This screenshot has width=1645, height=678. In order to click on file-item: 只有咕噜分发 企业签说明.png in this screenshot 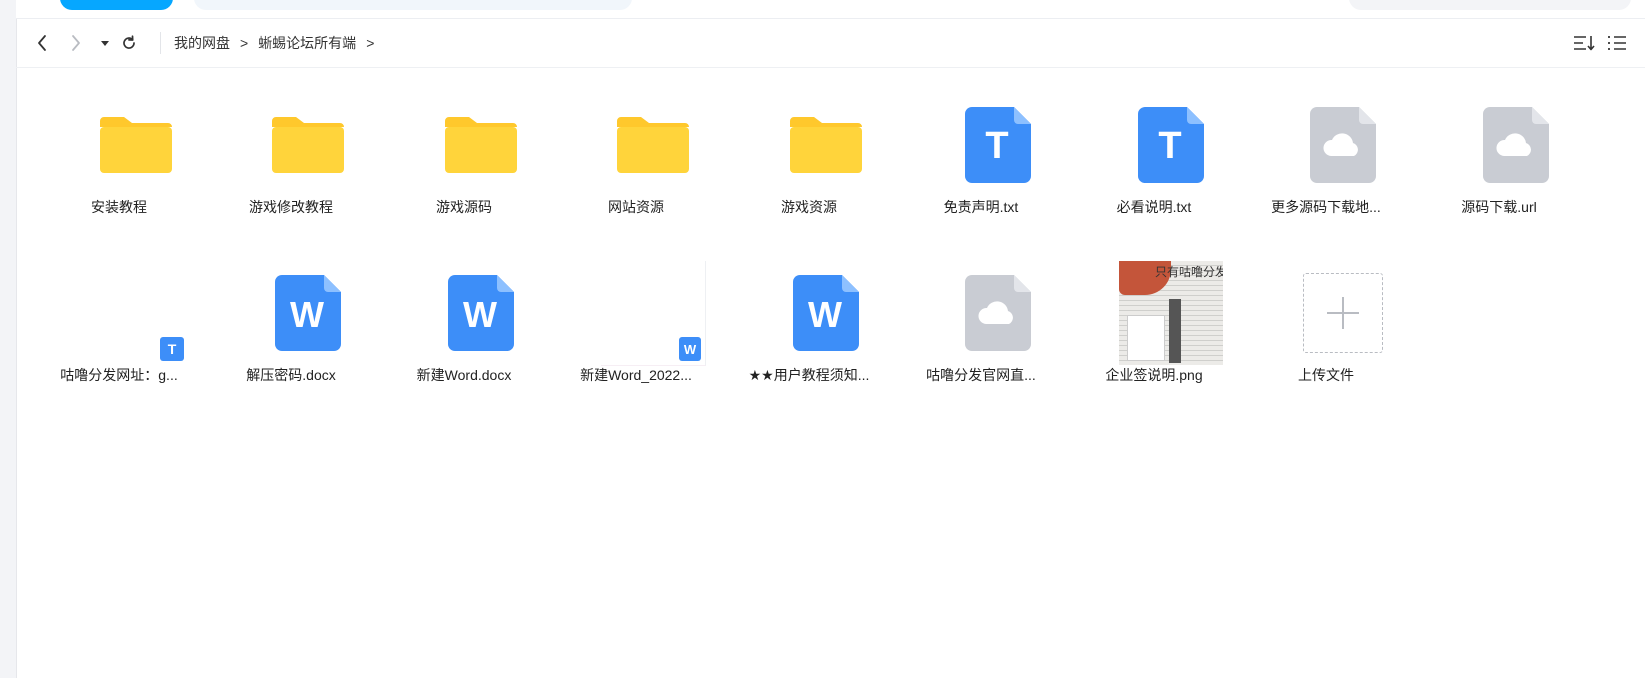, I will do `click(1154, 333)`.